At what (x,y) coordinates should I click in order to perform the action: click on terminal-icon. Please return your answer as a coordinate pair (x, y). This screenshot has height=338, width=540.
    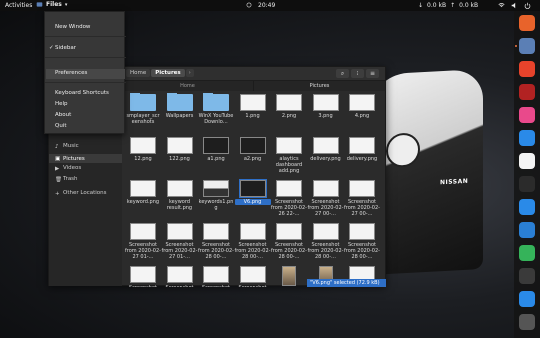
    Looking at the image, I should click on (527, 184).